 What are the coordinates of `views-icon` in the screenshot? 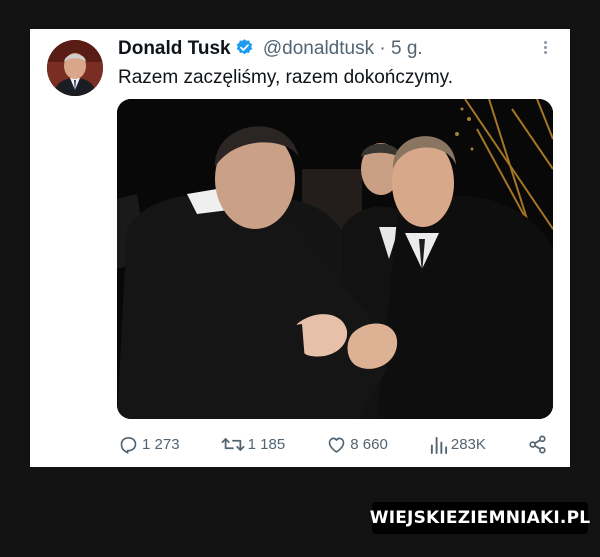 It's located at (438, 444).